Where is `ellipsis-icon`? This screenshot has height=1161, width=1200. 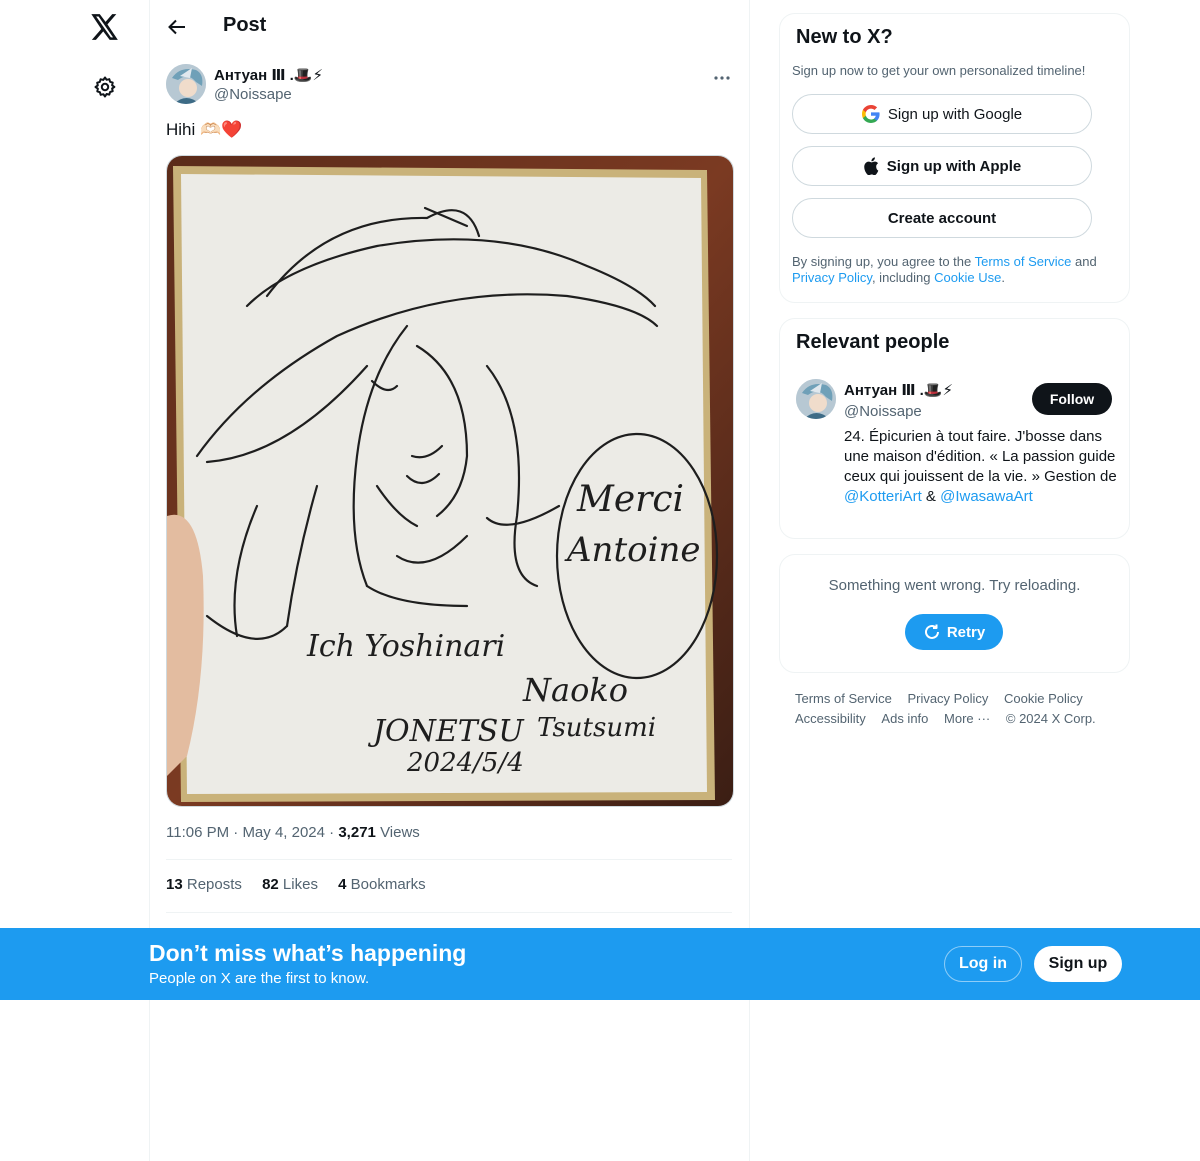 ellipsis-icon is located at coordinates (722, 78).